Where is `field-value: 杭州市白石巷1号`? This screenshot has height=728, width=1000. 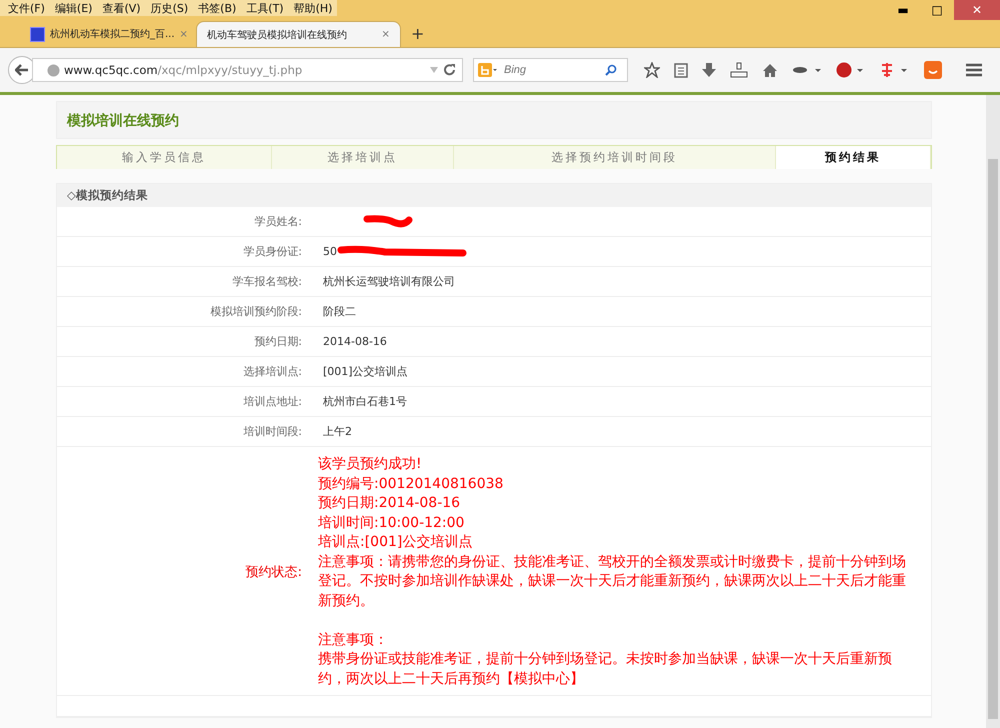 field-value: 杭州市白石巷1号 is located at coordinates (365, 401).